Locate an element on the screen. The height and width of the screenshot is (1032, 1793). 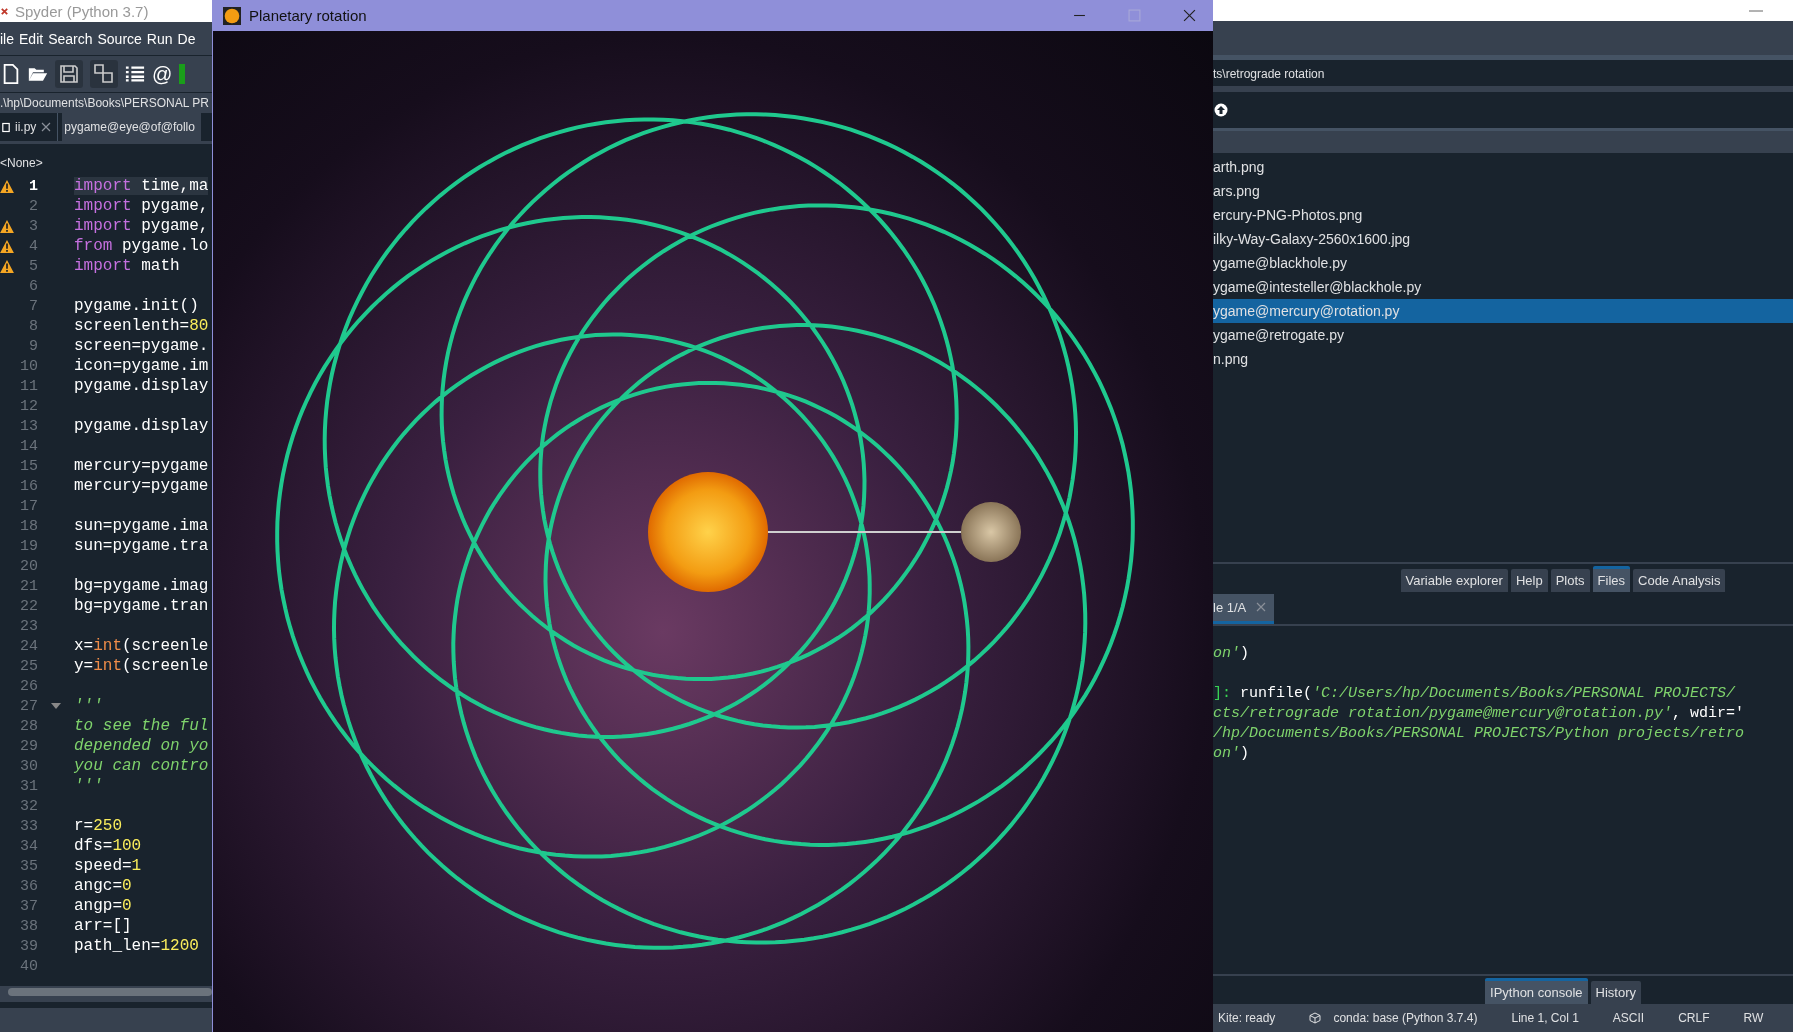
outline-dropdown: <None> is located at coordinates (106, 163).